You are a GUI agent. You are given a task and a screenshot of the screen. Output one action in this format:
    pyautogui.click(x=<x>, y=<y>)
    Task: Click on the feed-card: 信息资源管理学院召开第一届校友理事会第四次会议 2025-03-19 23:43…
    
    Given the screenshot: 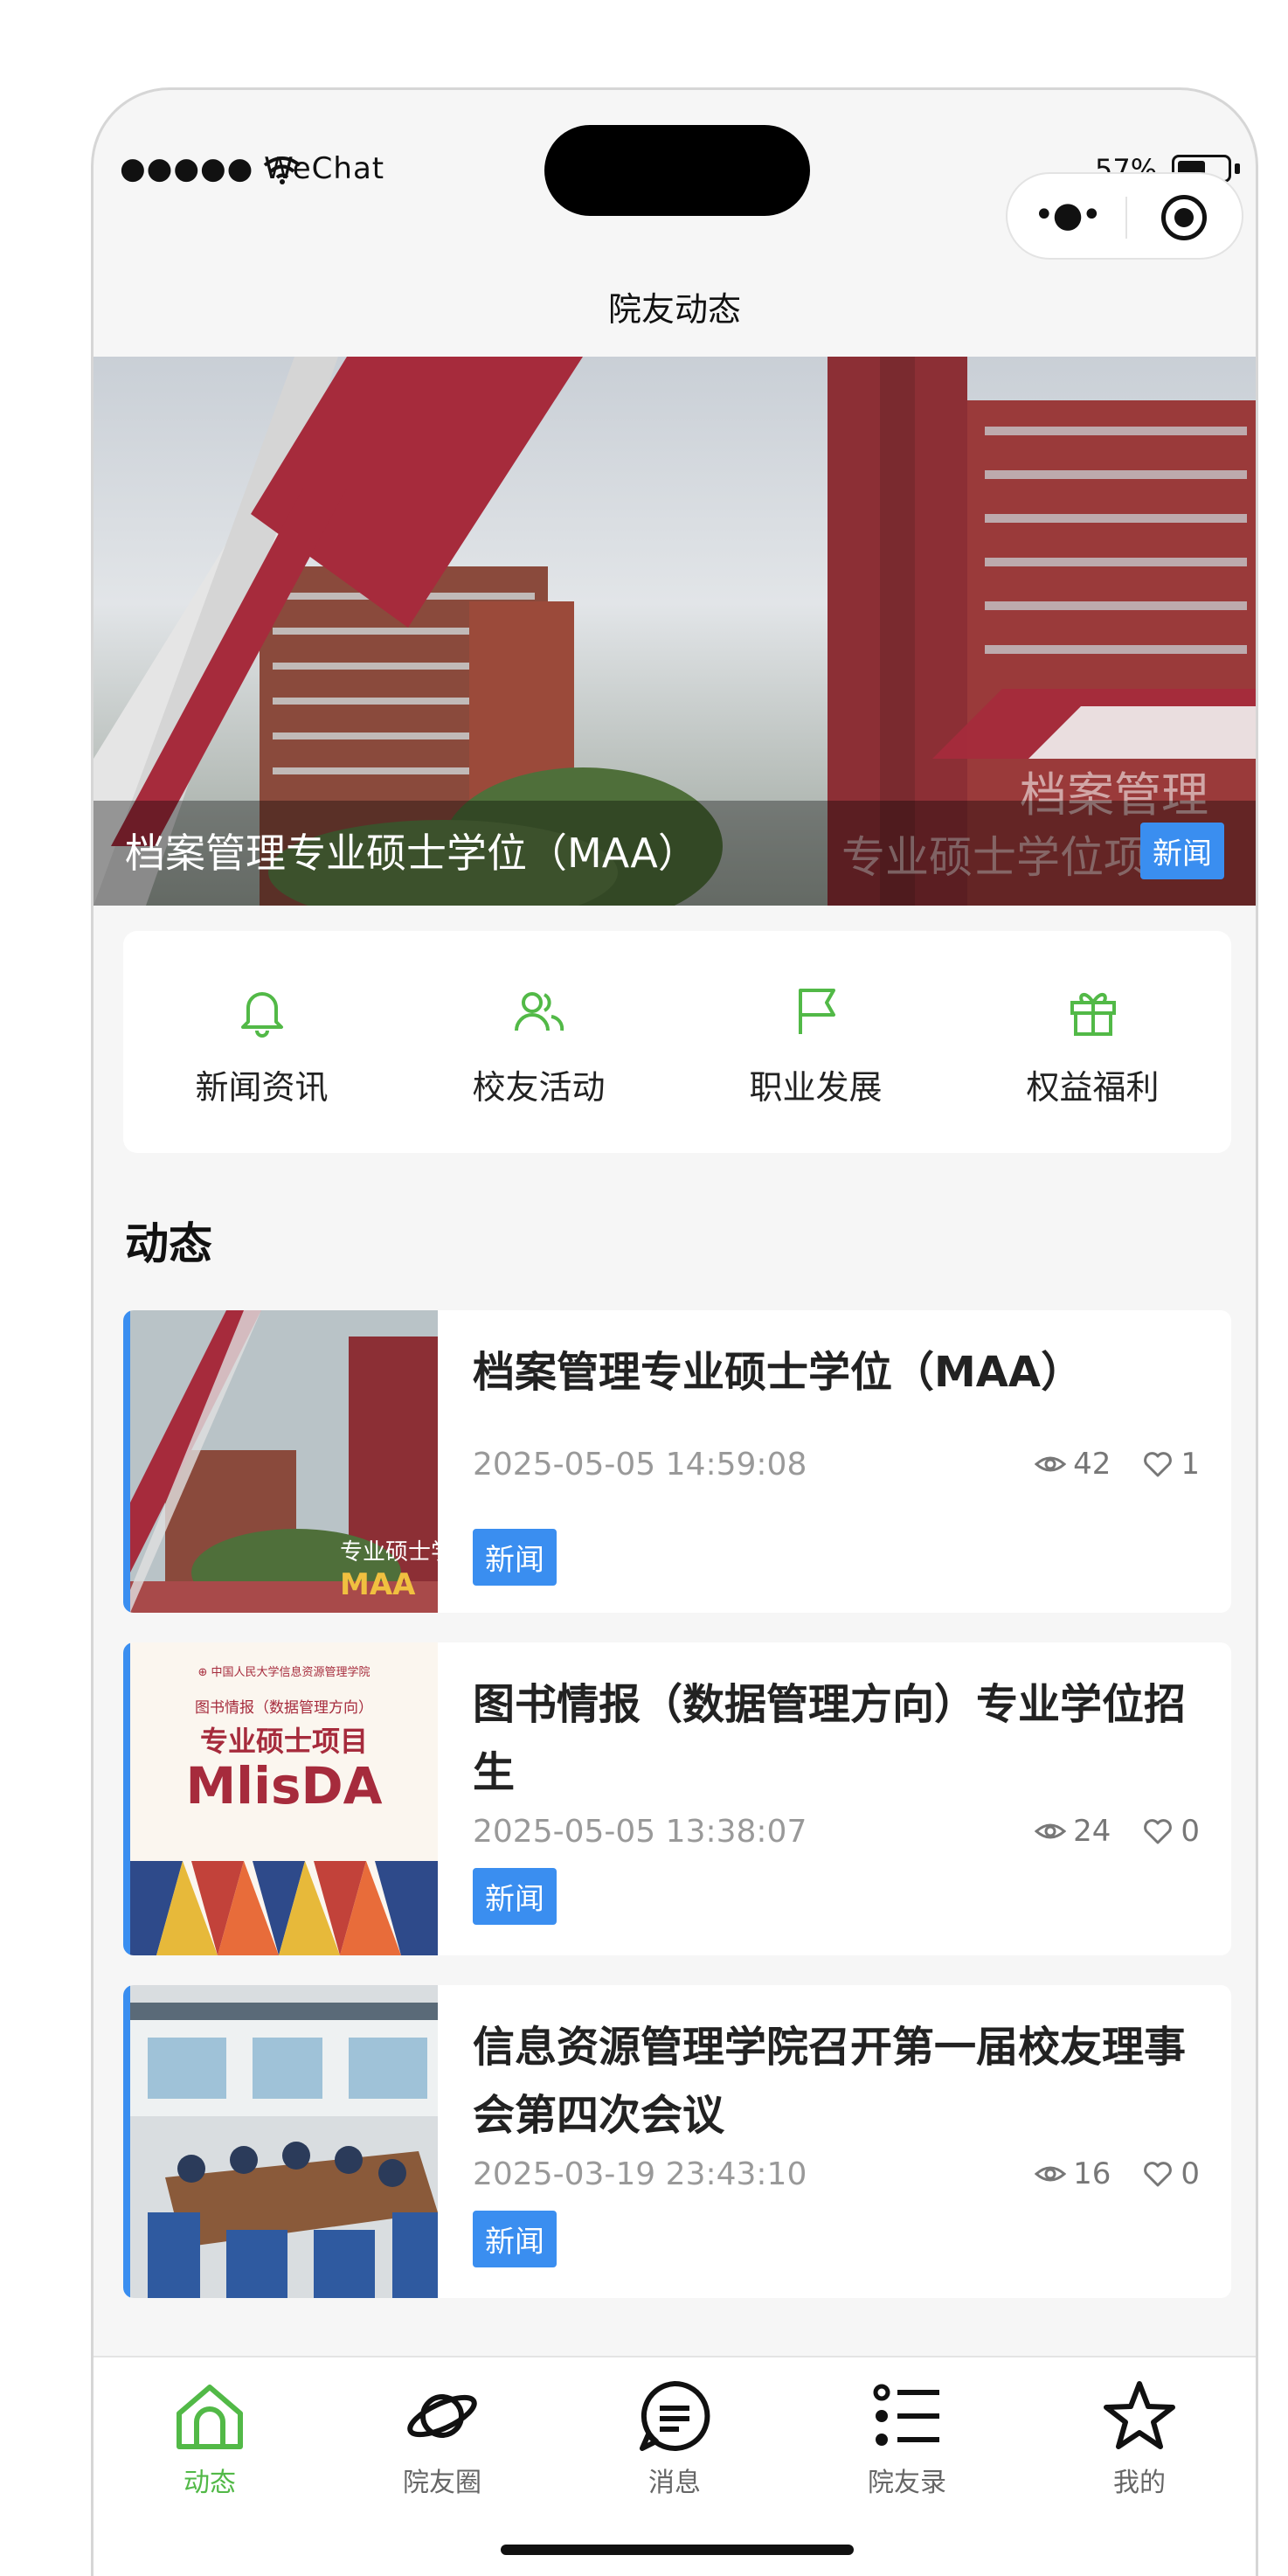 What is the action you would take?
    pyautogui.click(x=677, y=2141)
    